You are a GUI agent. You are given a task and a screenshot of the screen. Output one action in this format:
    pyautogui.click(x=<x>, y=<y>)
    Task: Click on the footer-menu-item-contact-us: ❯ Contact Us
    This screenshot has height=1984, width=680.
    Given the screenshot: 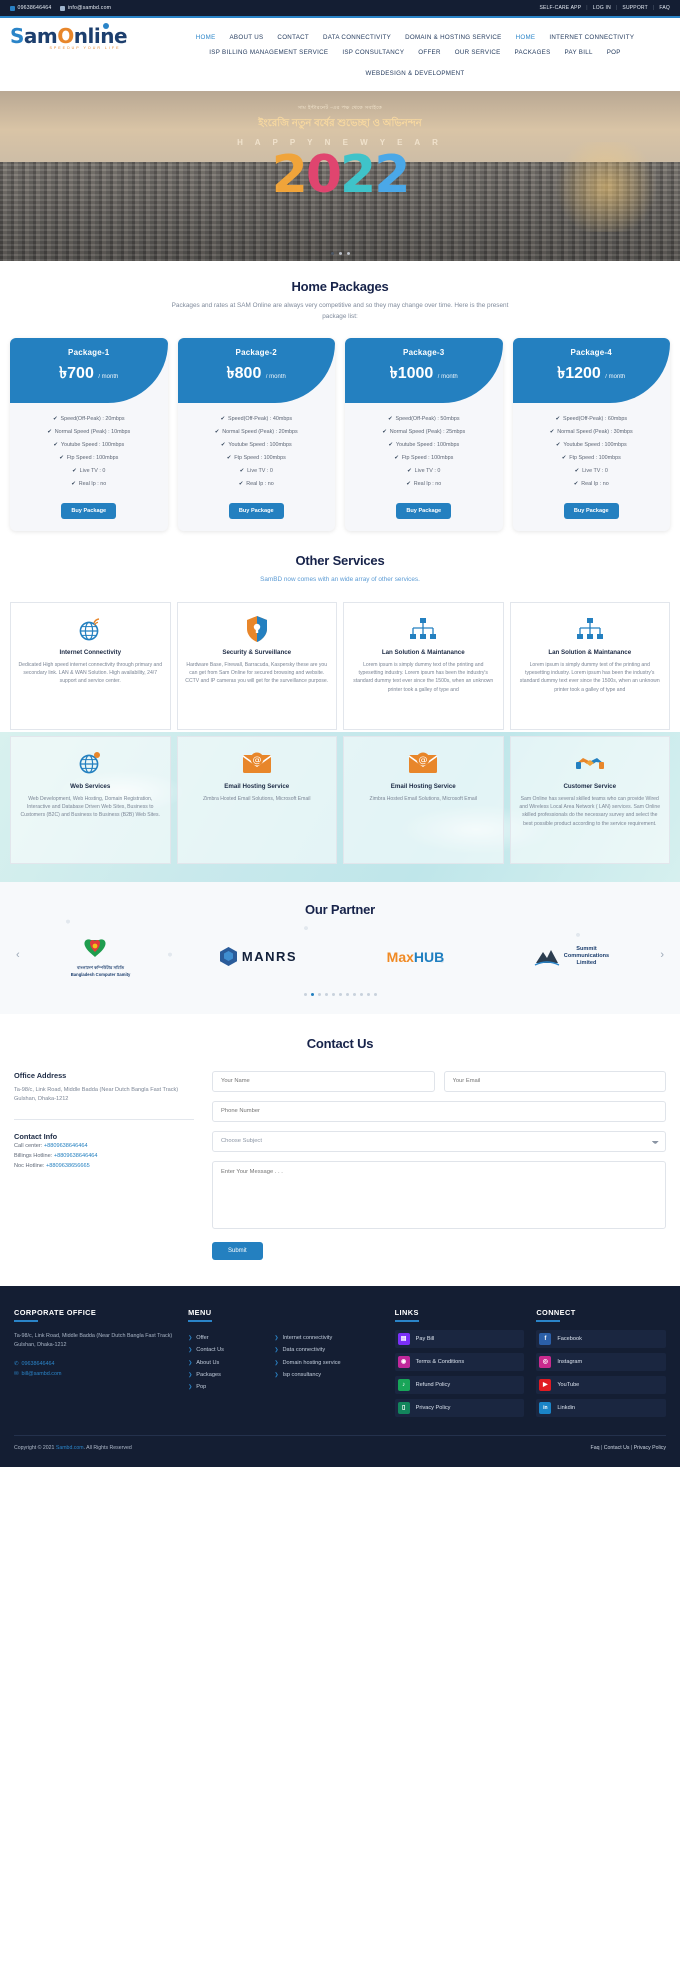 What is the action you would take?
    pyautogui.click(x=228, y=1350)
    